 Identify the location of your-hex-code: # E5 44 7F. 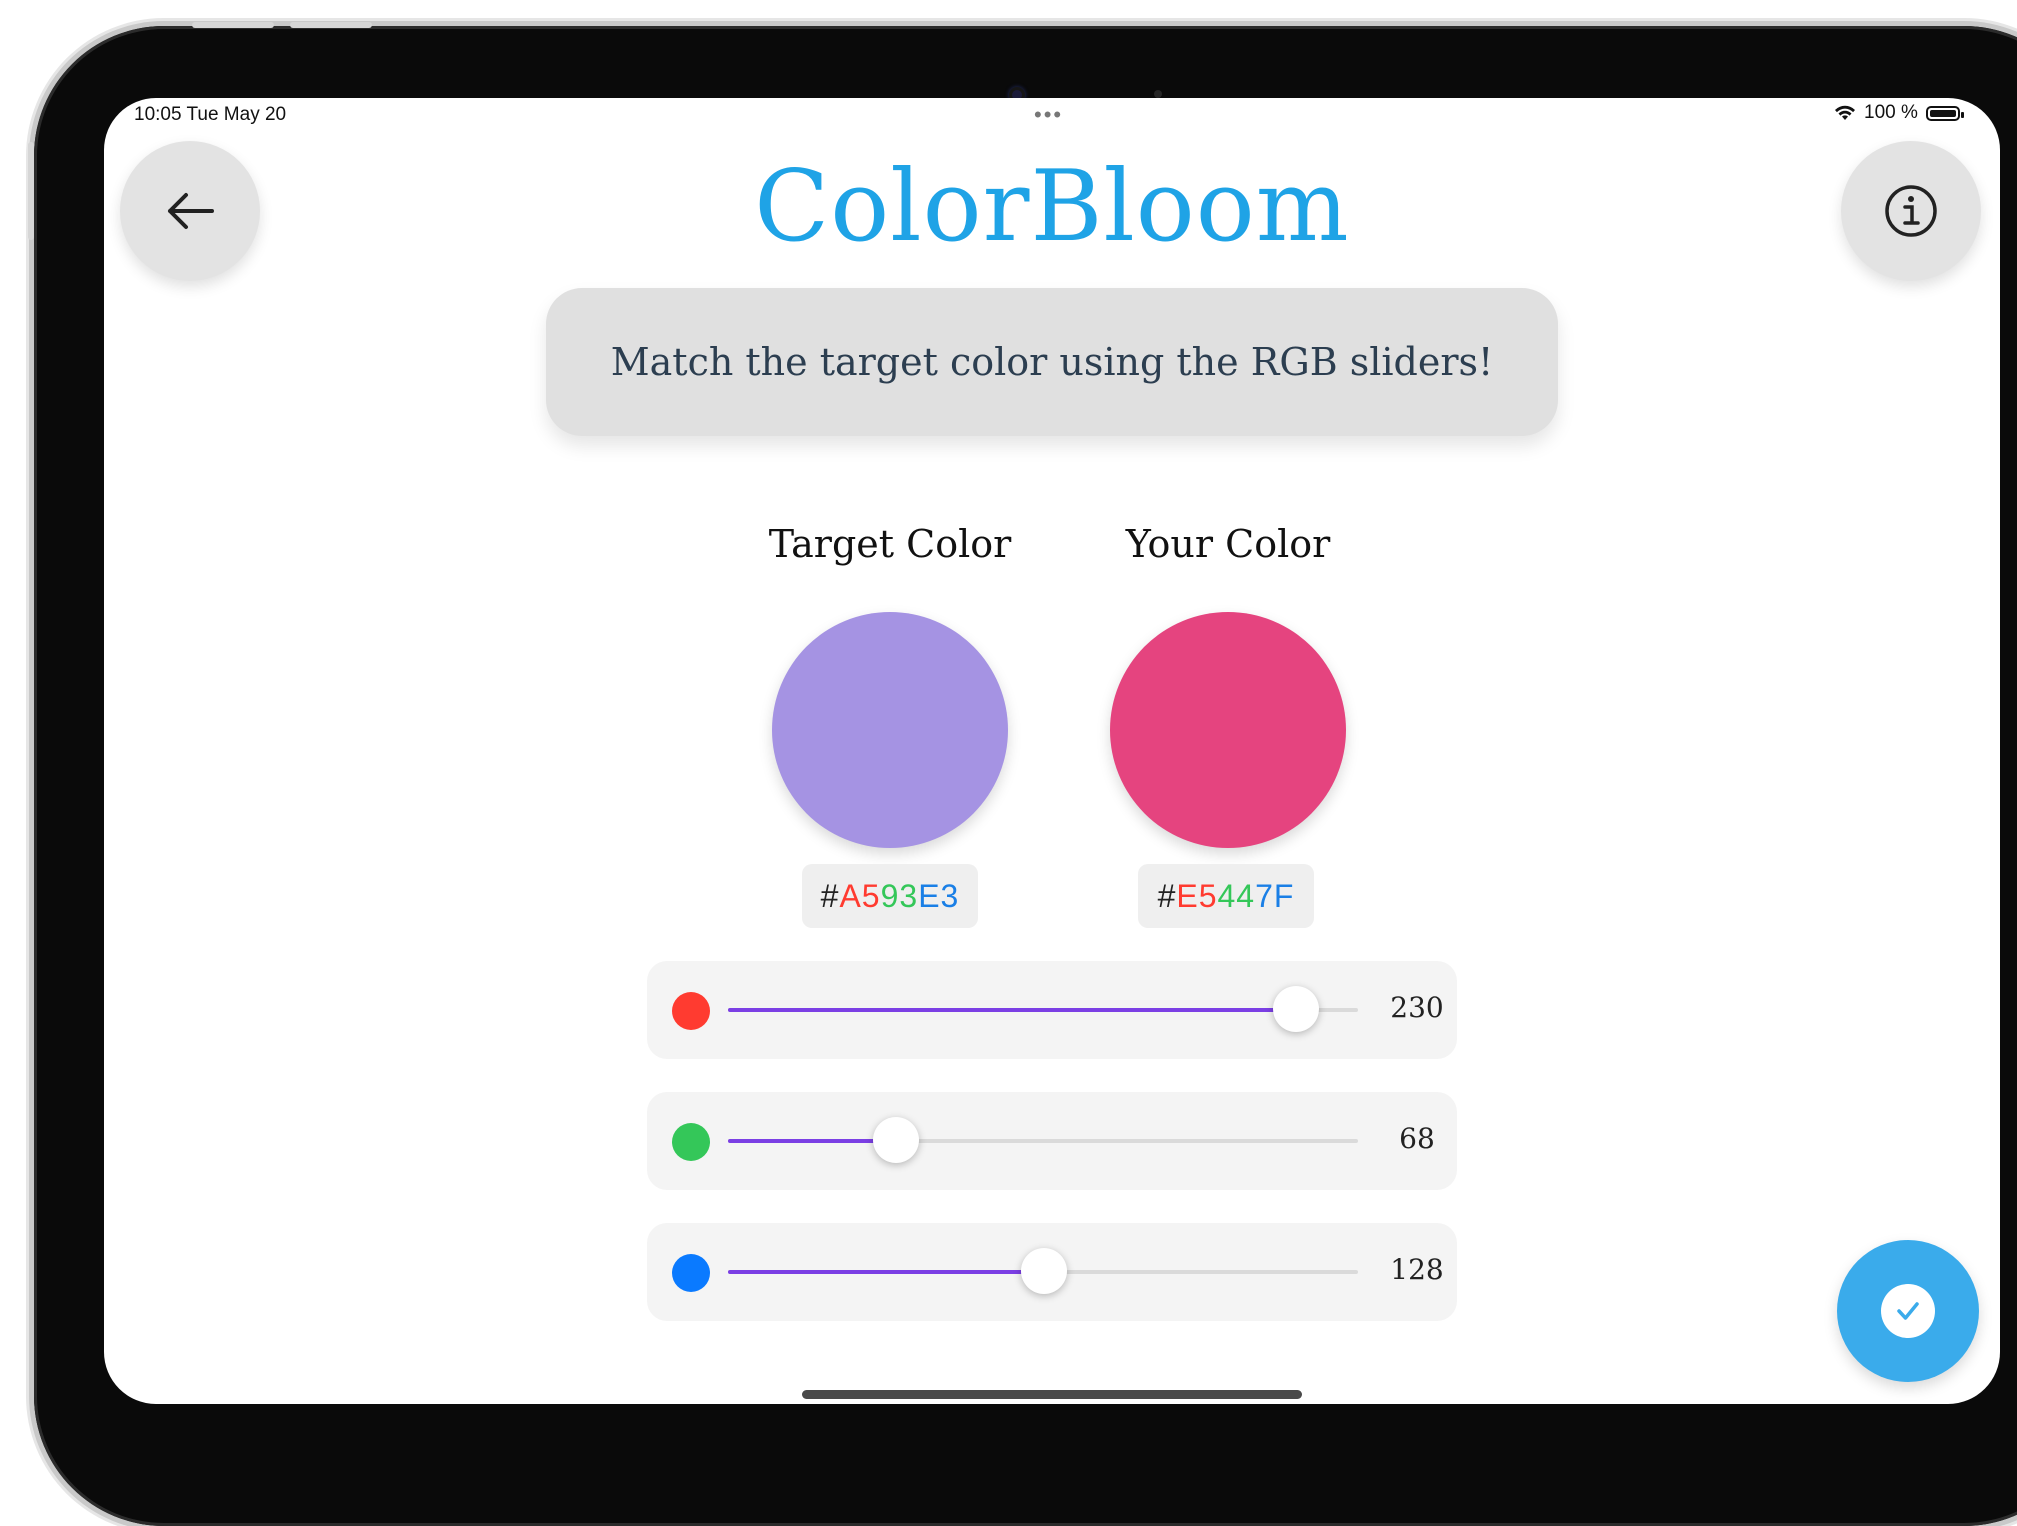
(1226, 896).